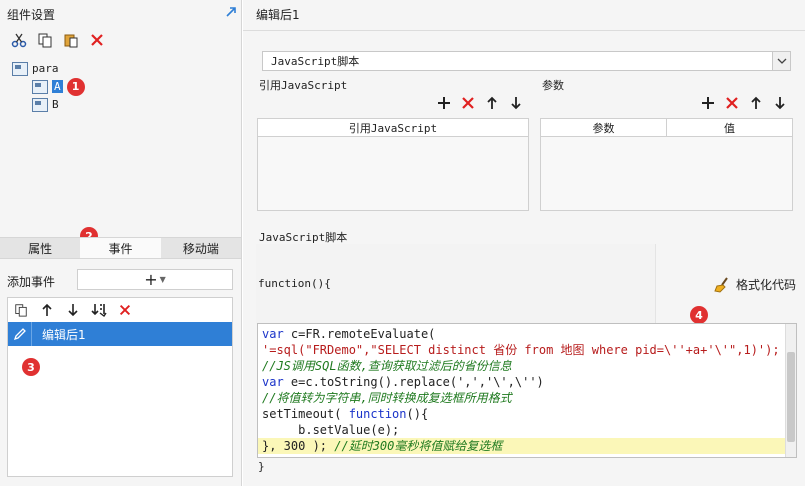  Describe the element at coordinates (231, 12) in the screenshot. I see `expand-icon` at that location.